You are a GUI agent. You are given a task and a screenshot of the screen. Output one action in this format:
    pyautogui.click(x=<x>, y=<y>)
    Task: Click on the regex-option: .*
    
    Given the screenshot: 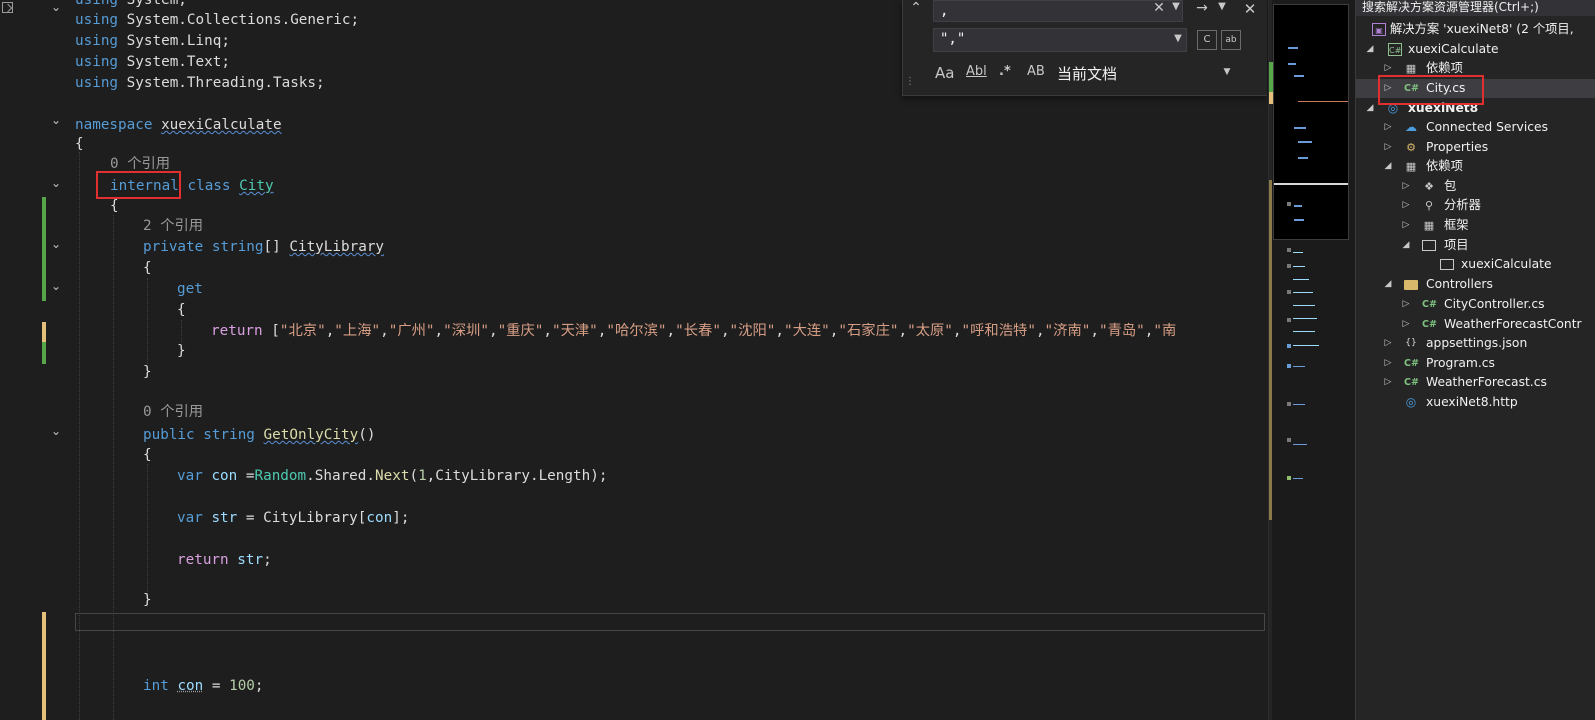 What is the action you would take?
    pyautogui.click(x=1005, y=71)
    